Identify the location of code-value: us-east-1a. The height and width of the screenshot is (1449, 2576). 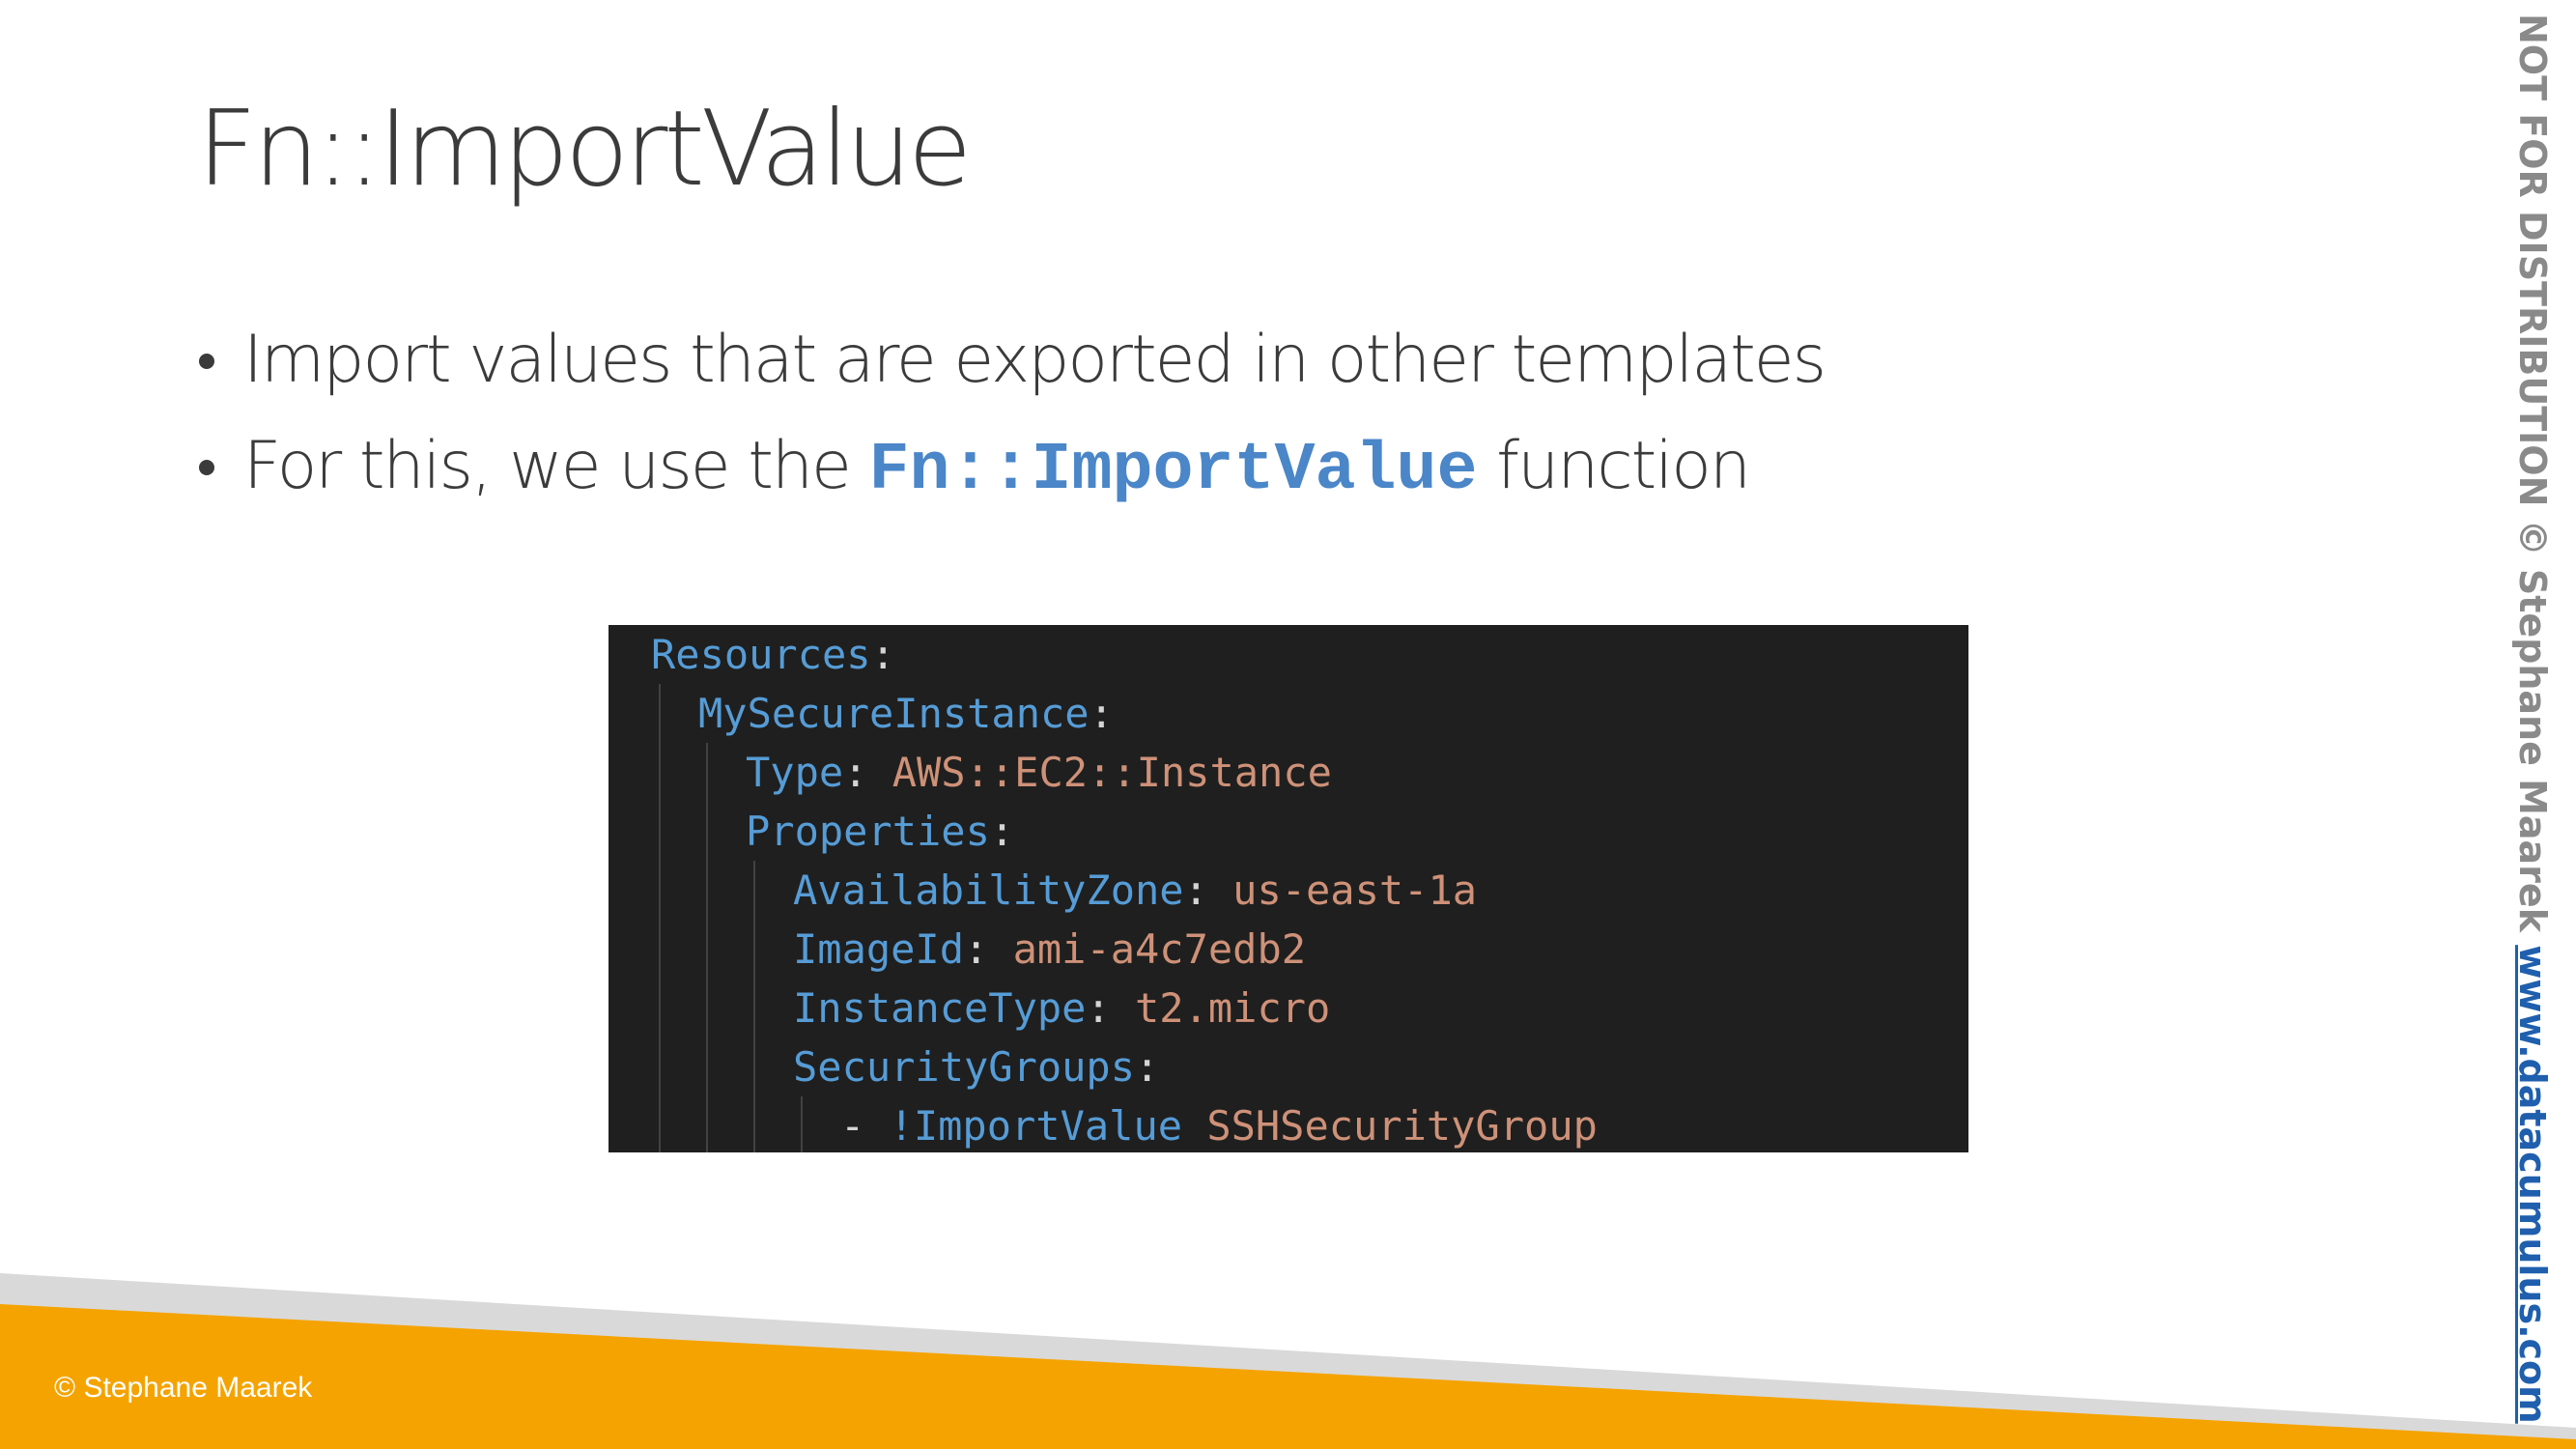
(1355, 890).